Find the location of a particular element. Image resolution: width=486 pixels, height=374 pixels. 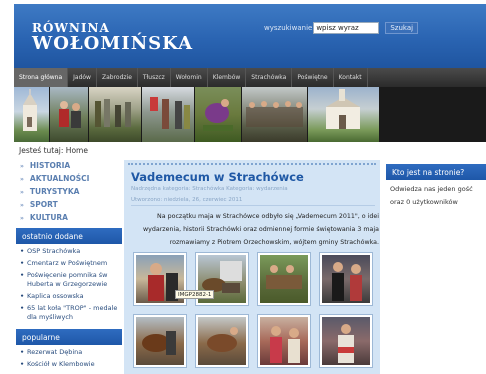

list-item-label: Kaplica ossowska is located at coordinates (55, 296).